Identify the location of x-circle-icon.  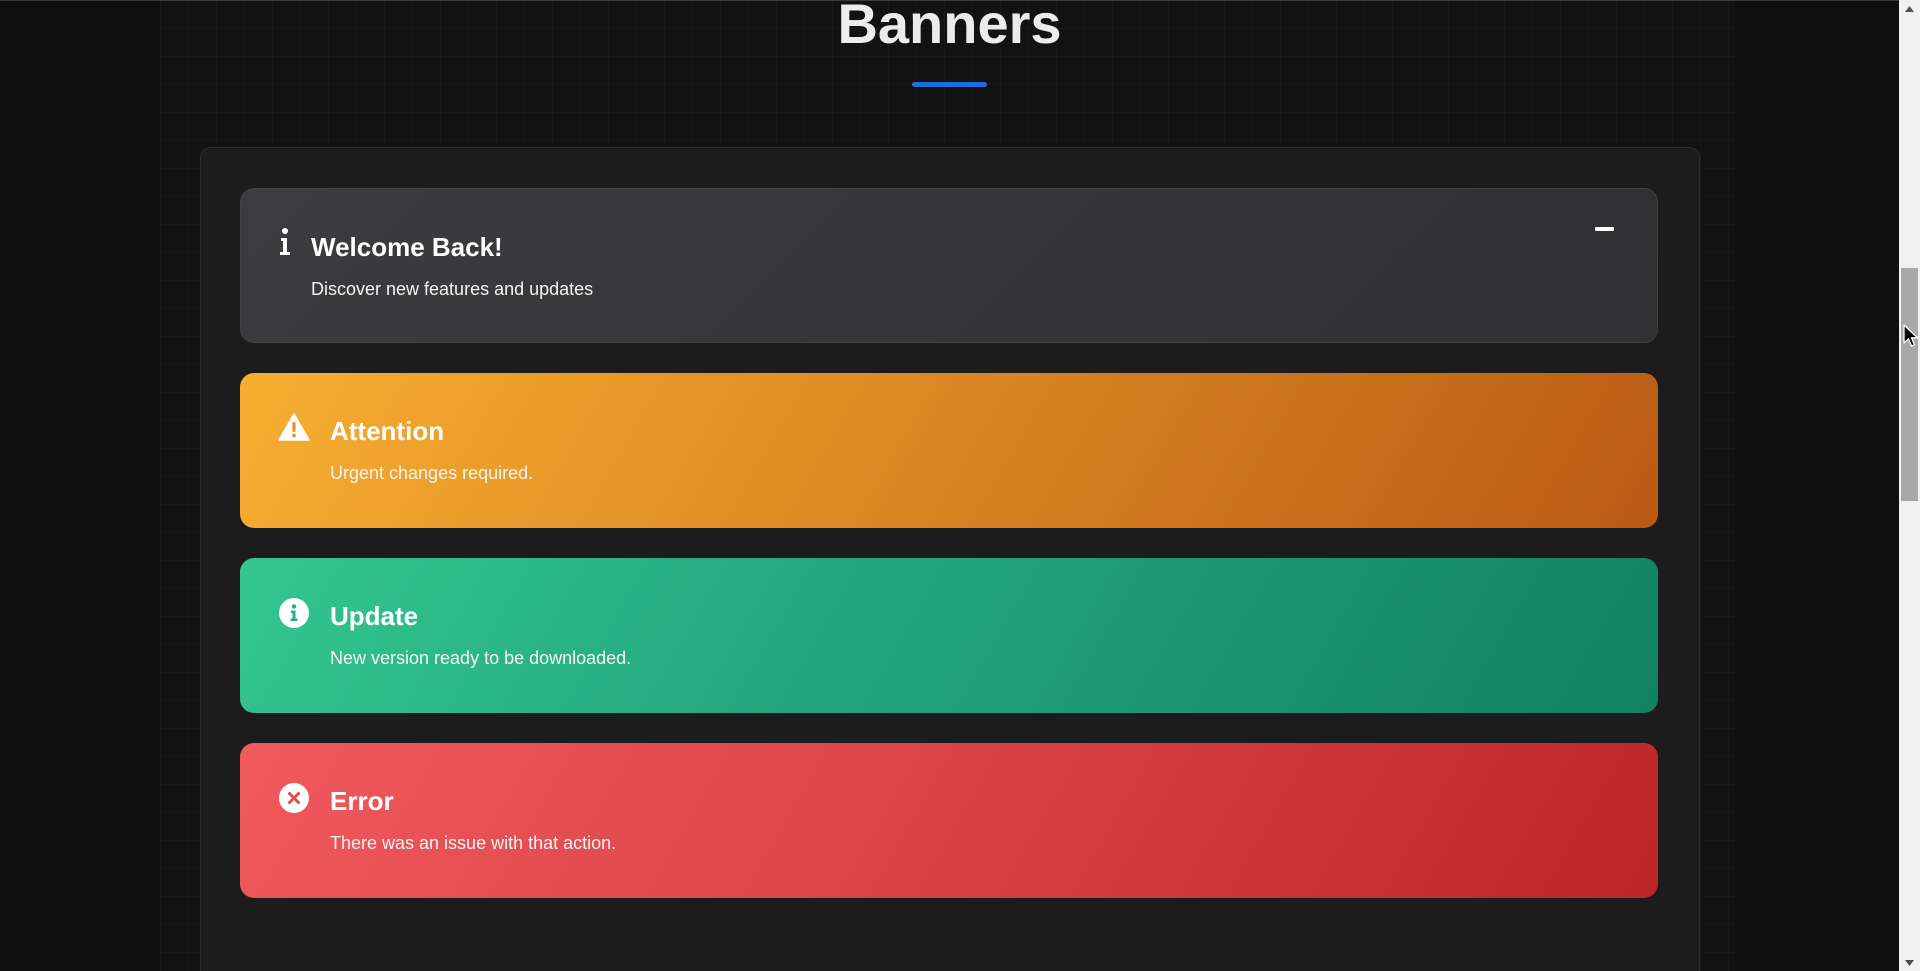
(294, 798).